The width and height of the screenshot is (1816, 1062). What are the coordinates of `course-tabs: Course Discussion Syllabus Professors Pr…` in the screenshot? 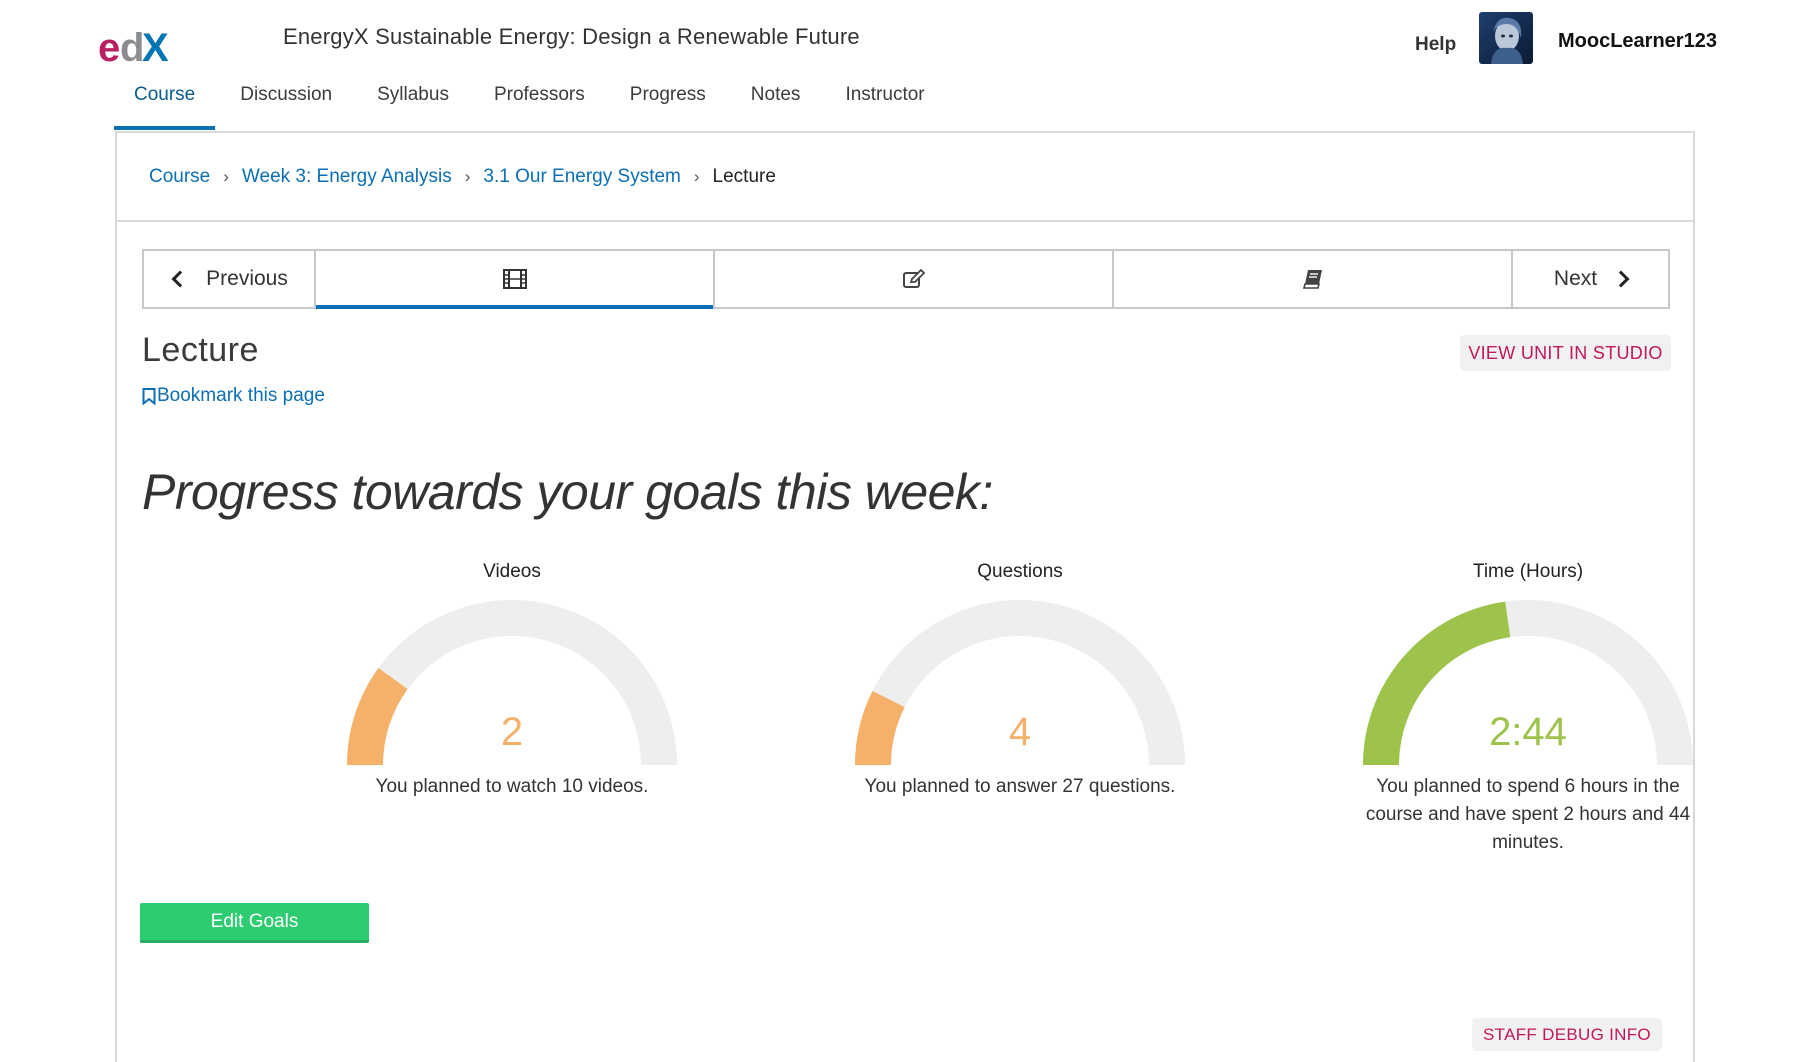 It's located at (542, 105).